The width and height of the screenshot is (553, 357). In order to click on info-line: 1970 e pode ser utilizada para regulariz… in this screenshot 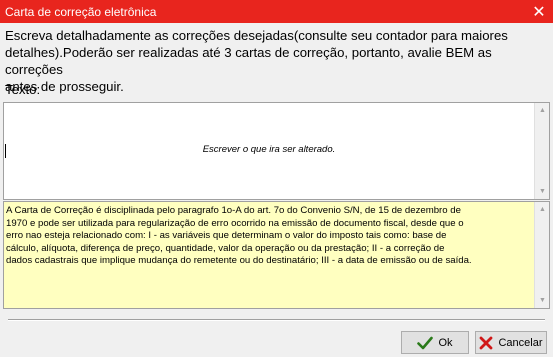, I will do `click(235, 223)`.